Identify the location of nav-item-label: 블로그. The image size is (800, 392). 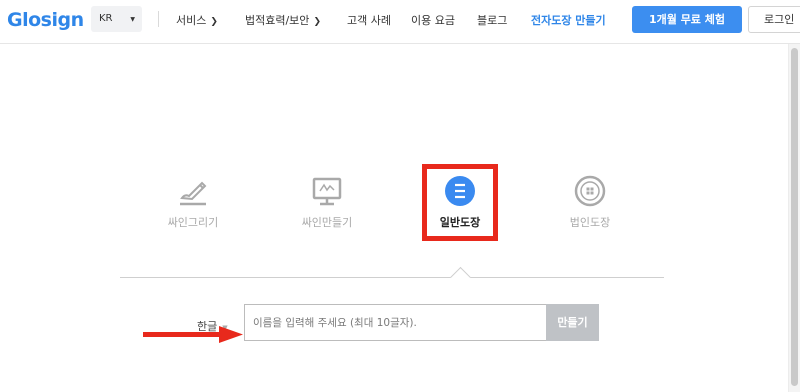
(492, 20).